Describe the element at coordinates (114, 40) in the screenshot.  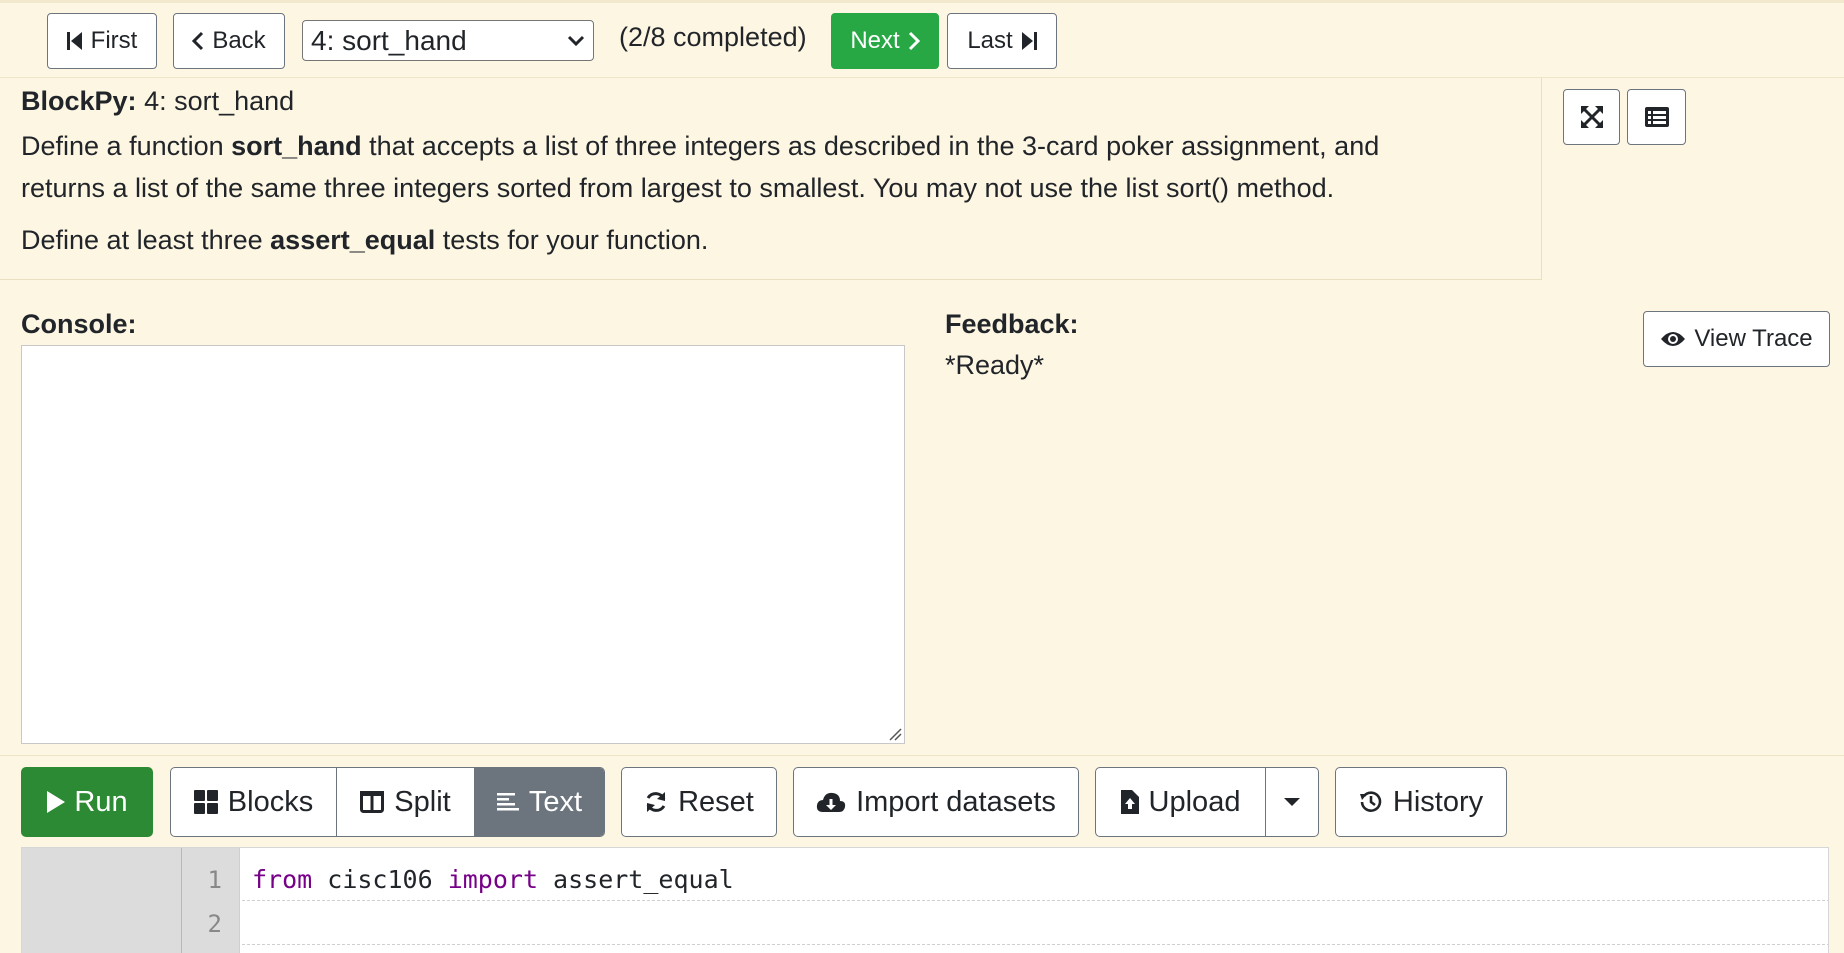
I see `first-label: First` at that location.